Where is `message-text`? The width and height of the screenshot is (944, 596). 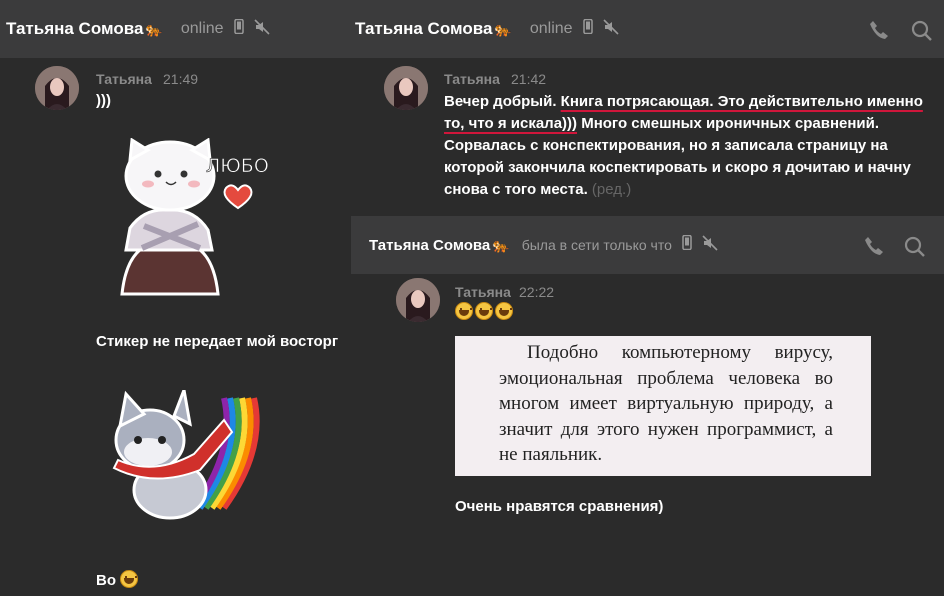
message-text is located at coordinates (485, 313).